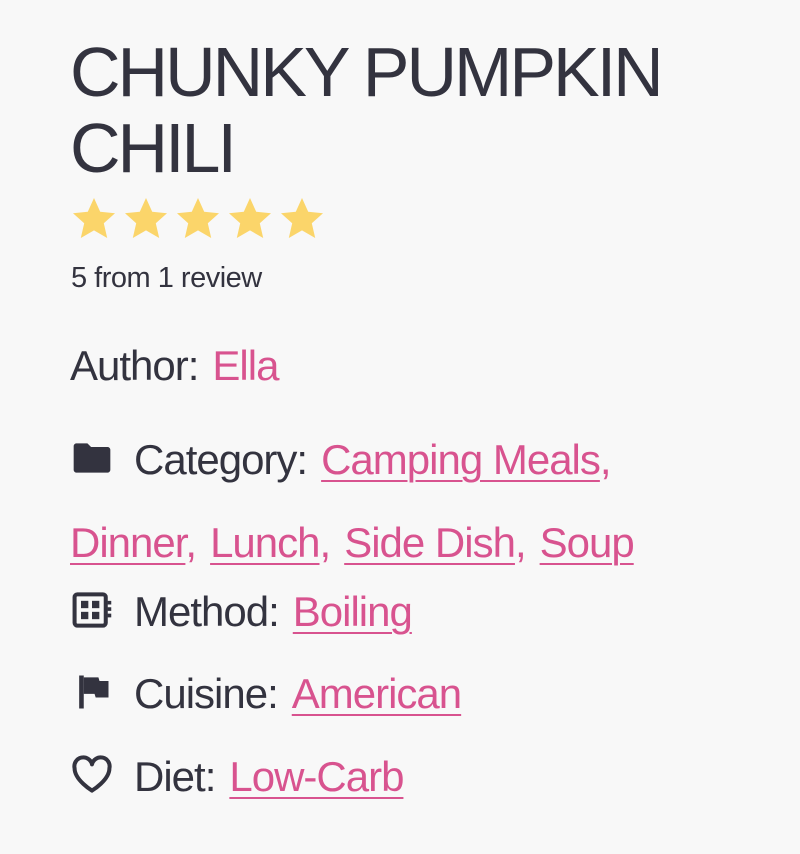 This screenshot has height=854, width=800. I want to click on recipe-title: CHUNKY PUMPKIN CHILI, so click(367, 110).